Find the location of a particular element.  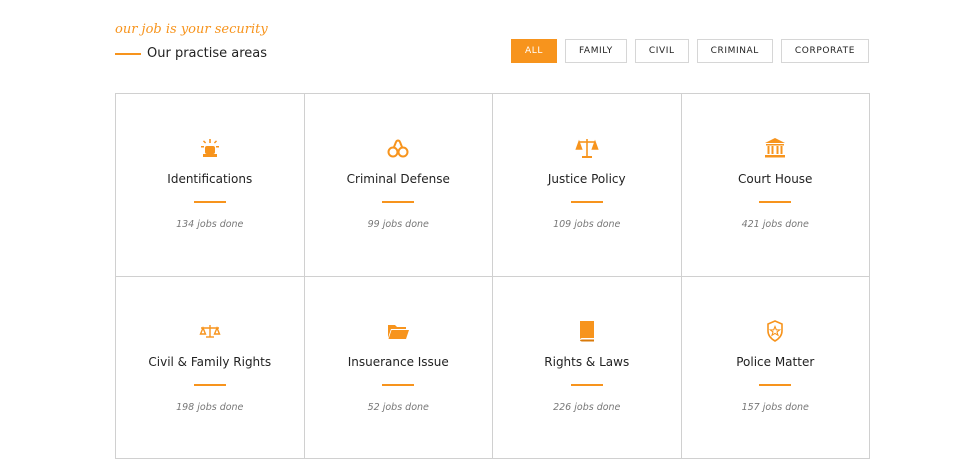

filter-corporate-button: CORPORATE is located at coordinates (824, 51).